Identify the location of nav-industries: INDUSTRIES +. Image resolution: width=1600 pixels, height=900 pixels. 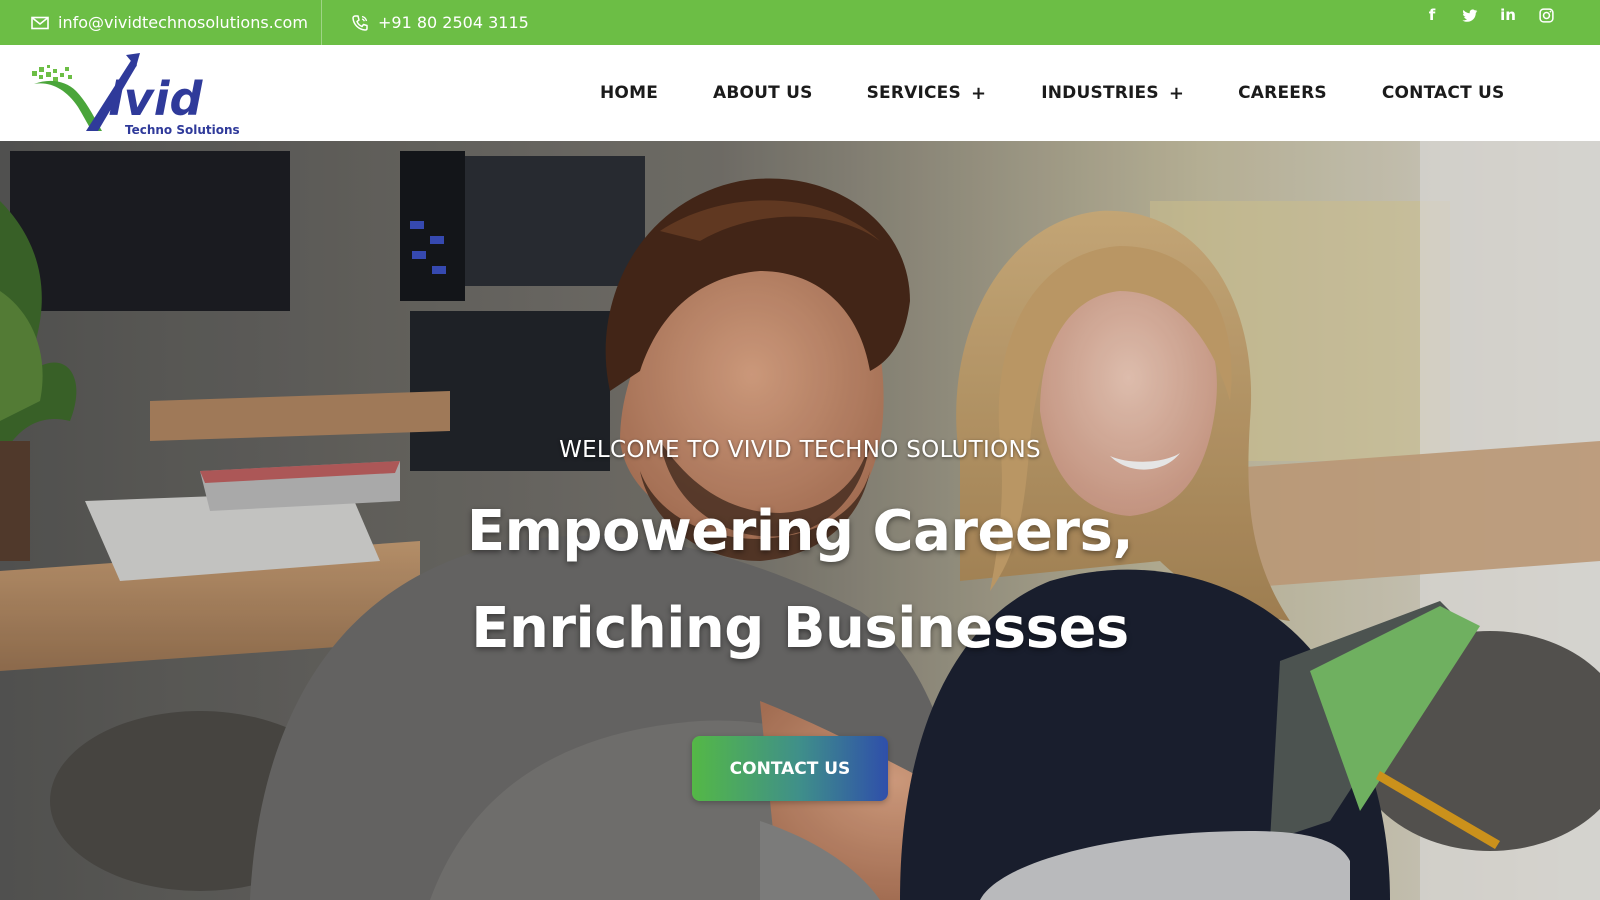
(1112, 93).